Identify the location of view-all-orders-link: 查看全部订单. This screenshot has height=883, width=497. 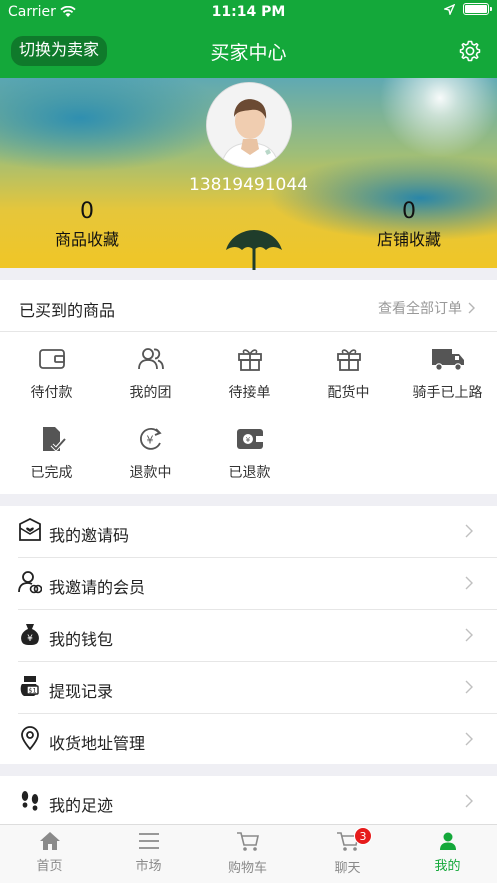
(426, 308).